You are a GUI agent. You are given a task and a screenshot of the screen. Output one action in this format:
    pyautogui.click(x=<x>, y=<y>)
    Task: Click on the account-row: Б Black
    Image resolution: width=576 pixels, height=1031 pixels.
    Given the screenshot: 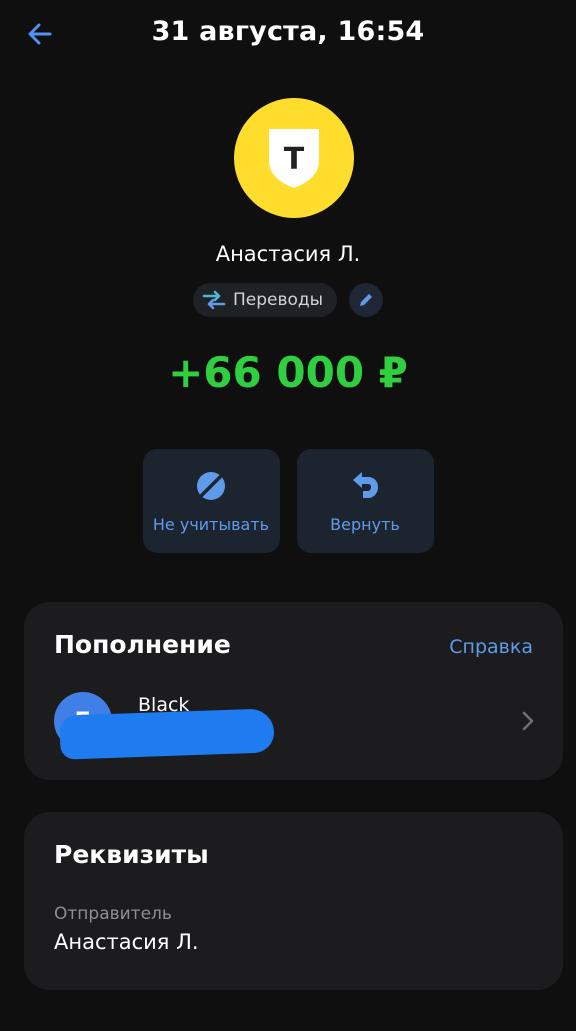 What is the action you would take?
    pyautogui.click(x=293, y=722)
    